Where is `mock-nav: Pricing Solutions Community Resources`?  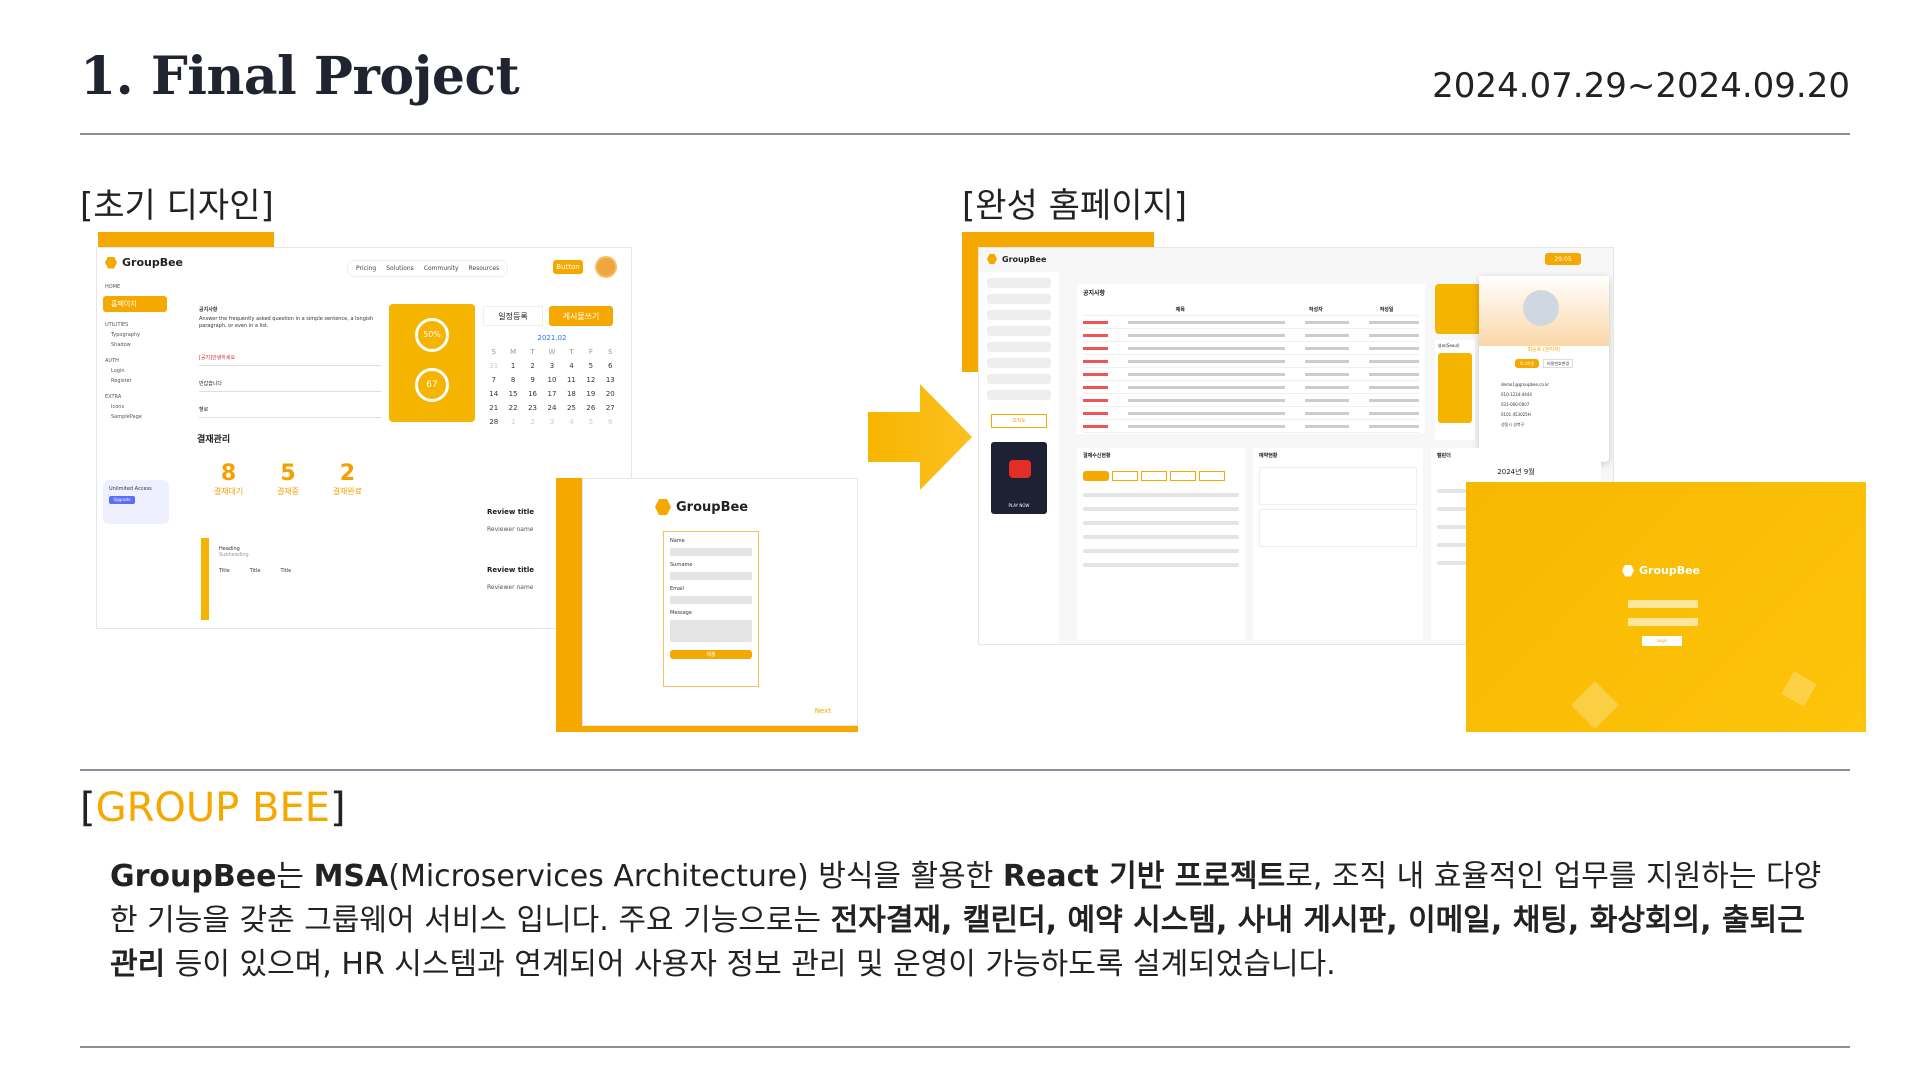 mock-nav: Pricing Solutions Community Resources is located at coordinates (428, 268).